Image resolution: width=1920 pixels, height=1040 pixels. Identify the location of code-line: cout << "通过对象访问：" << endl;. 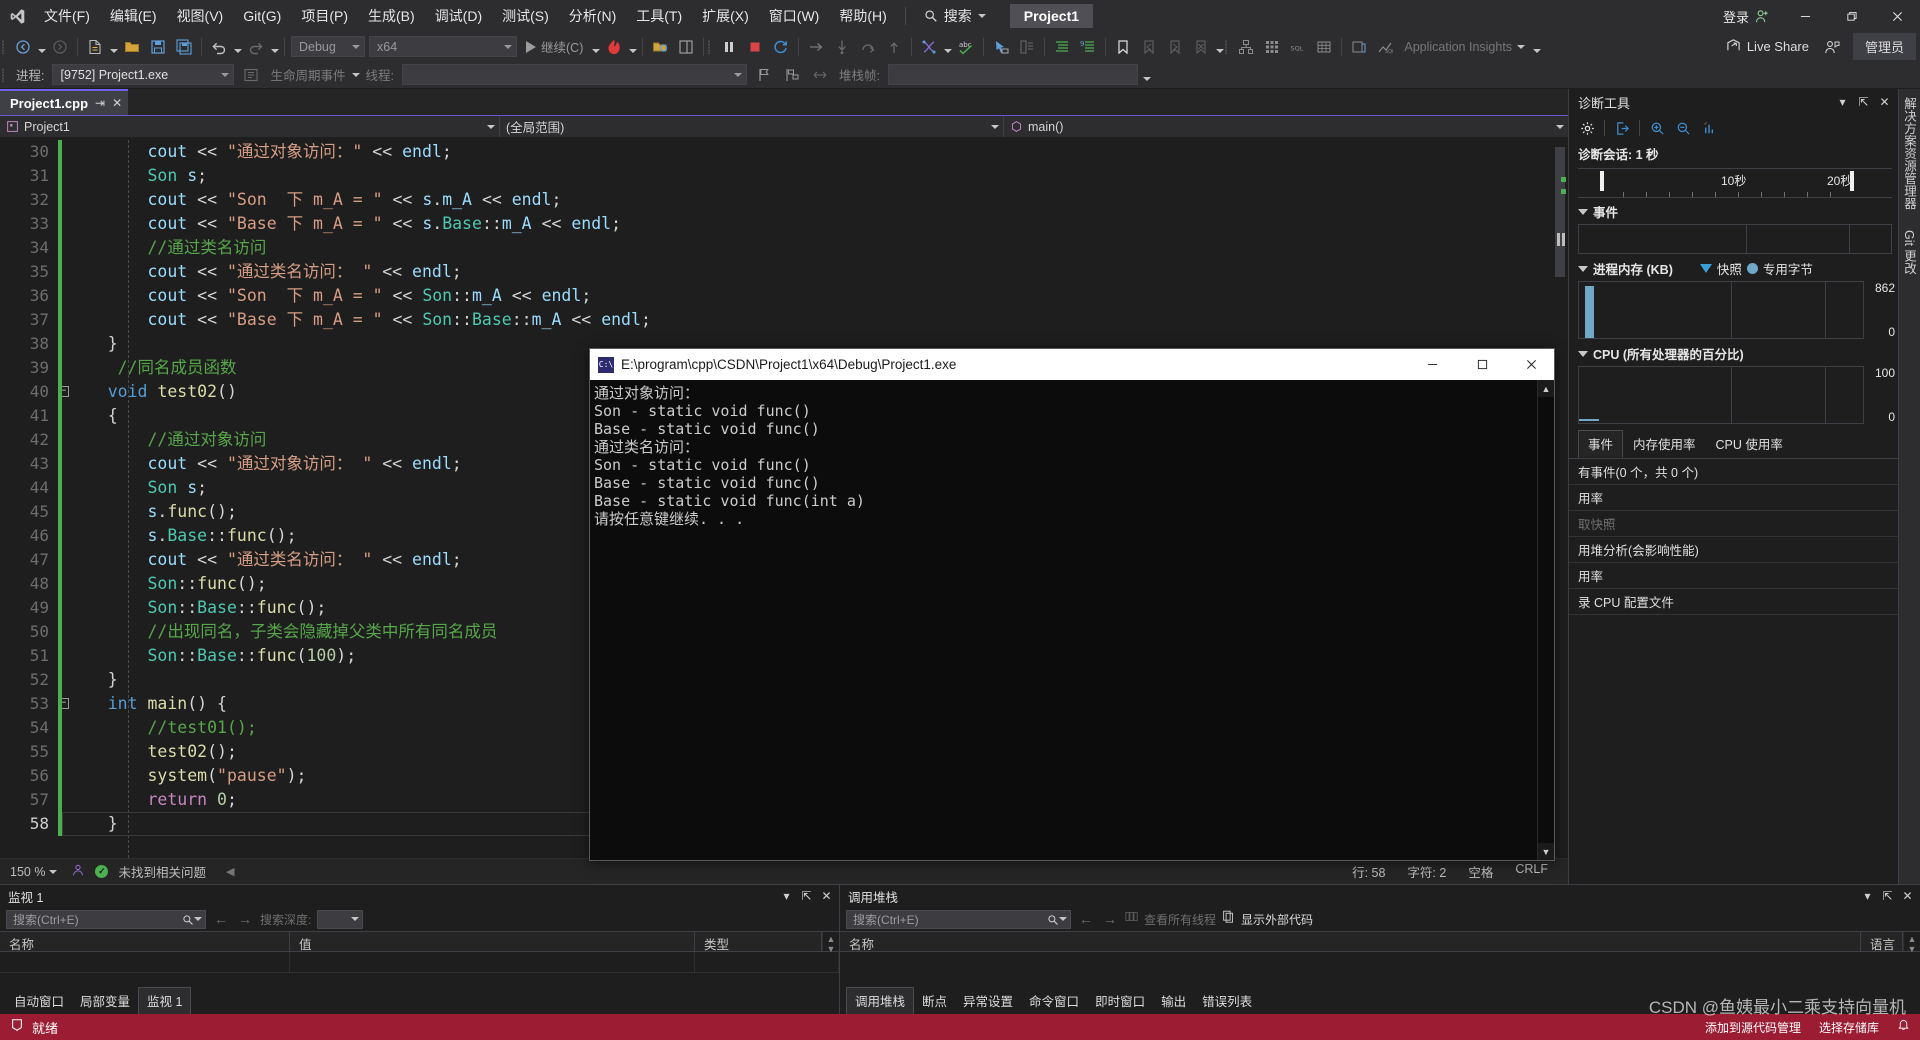
(815, 152).